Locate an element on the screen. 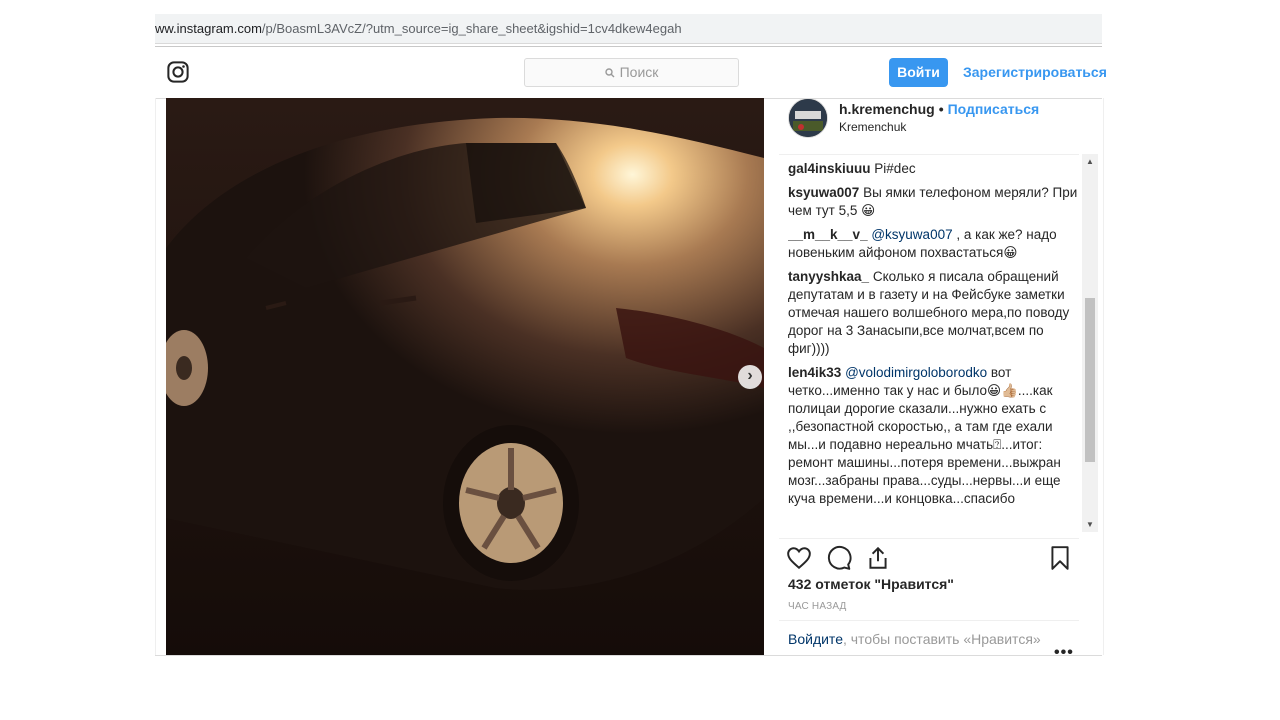 This screenshot has height=720, width=1280. comment-mention: @ksyuwa007 is located at coordinates (911, 234).